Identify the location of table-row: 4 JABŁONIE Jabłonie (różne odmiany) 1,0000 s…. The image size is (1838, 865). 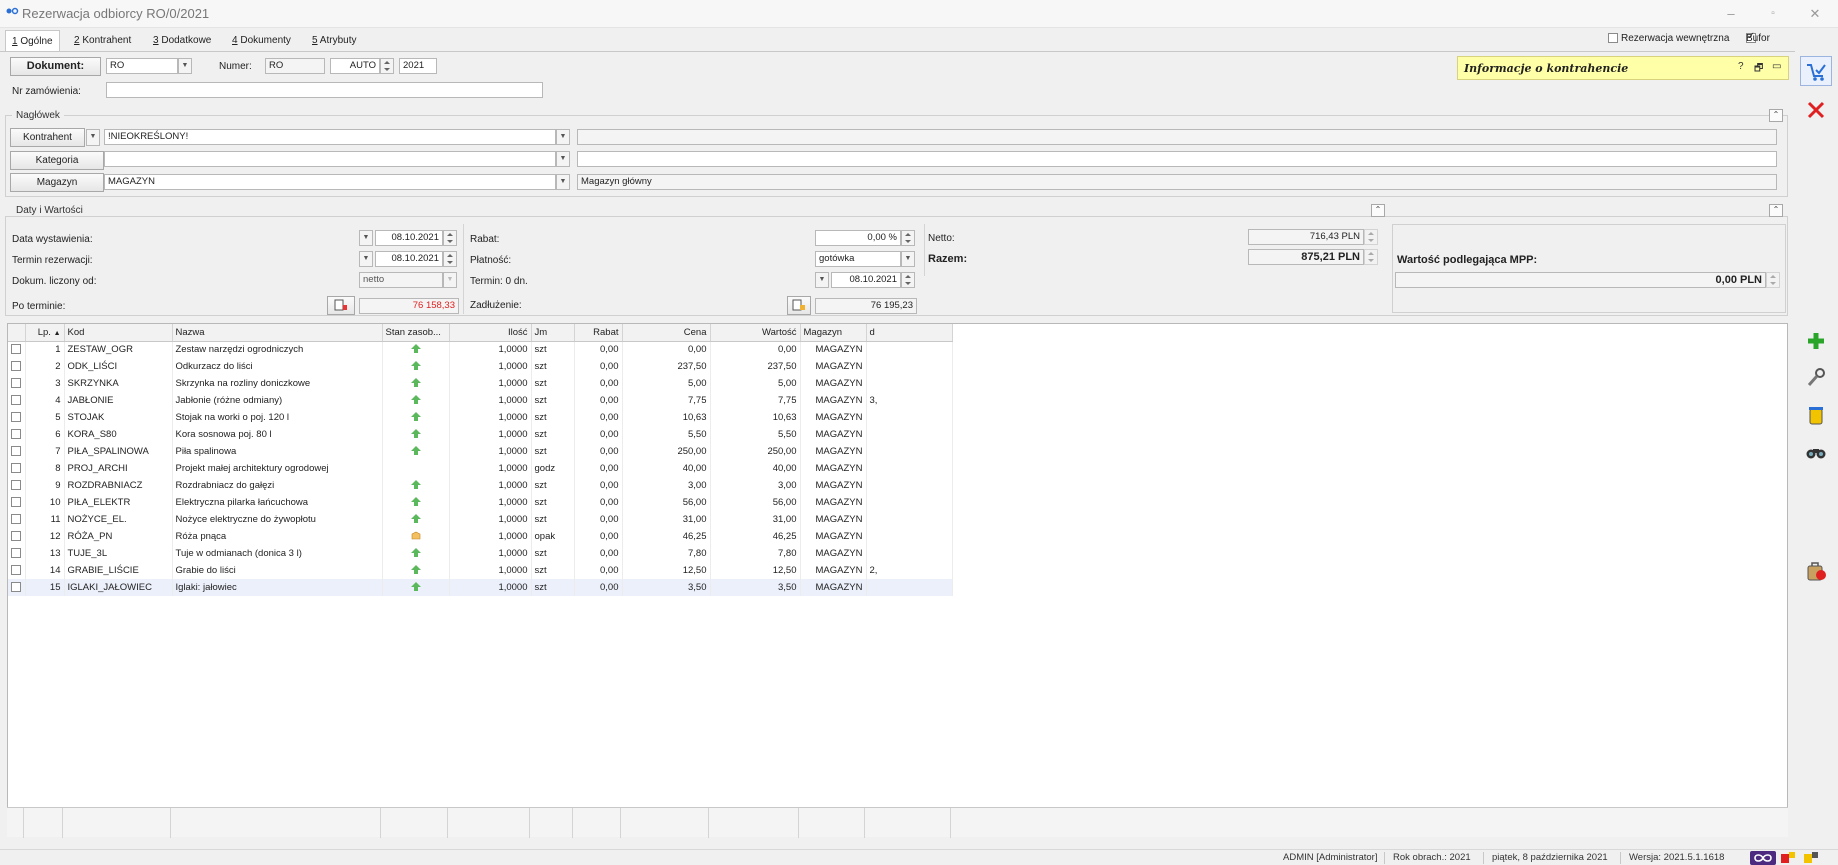
(480, 400).